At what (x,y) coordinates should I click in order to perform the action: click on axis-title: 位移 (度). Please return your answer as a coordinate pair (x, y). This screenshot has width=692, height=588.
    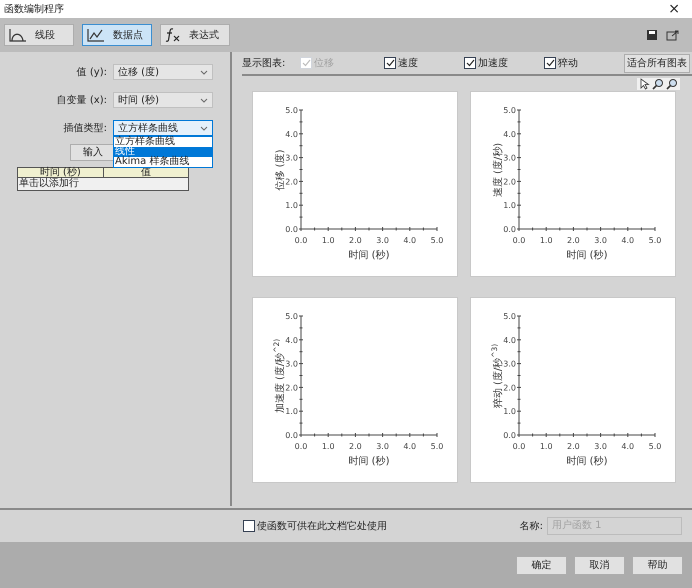
    Looking at the image, I should click on (280, 170).